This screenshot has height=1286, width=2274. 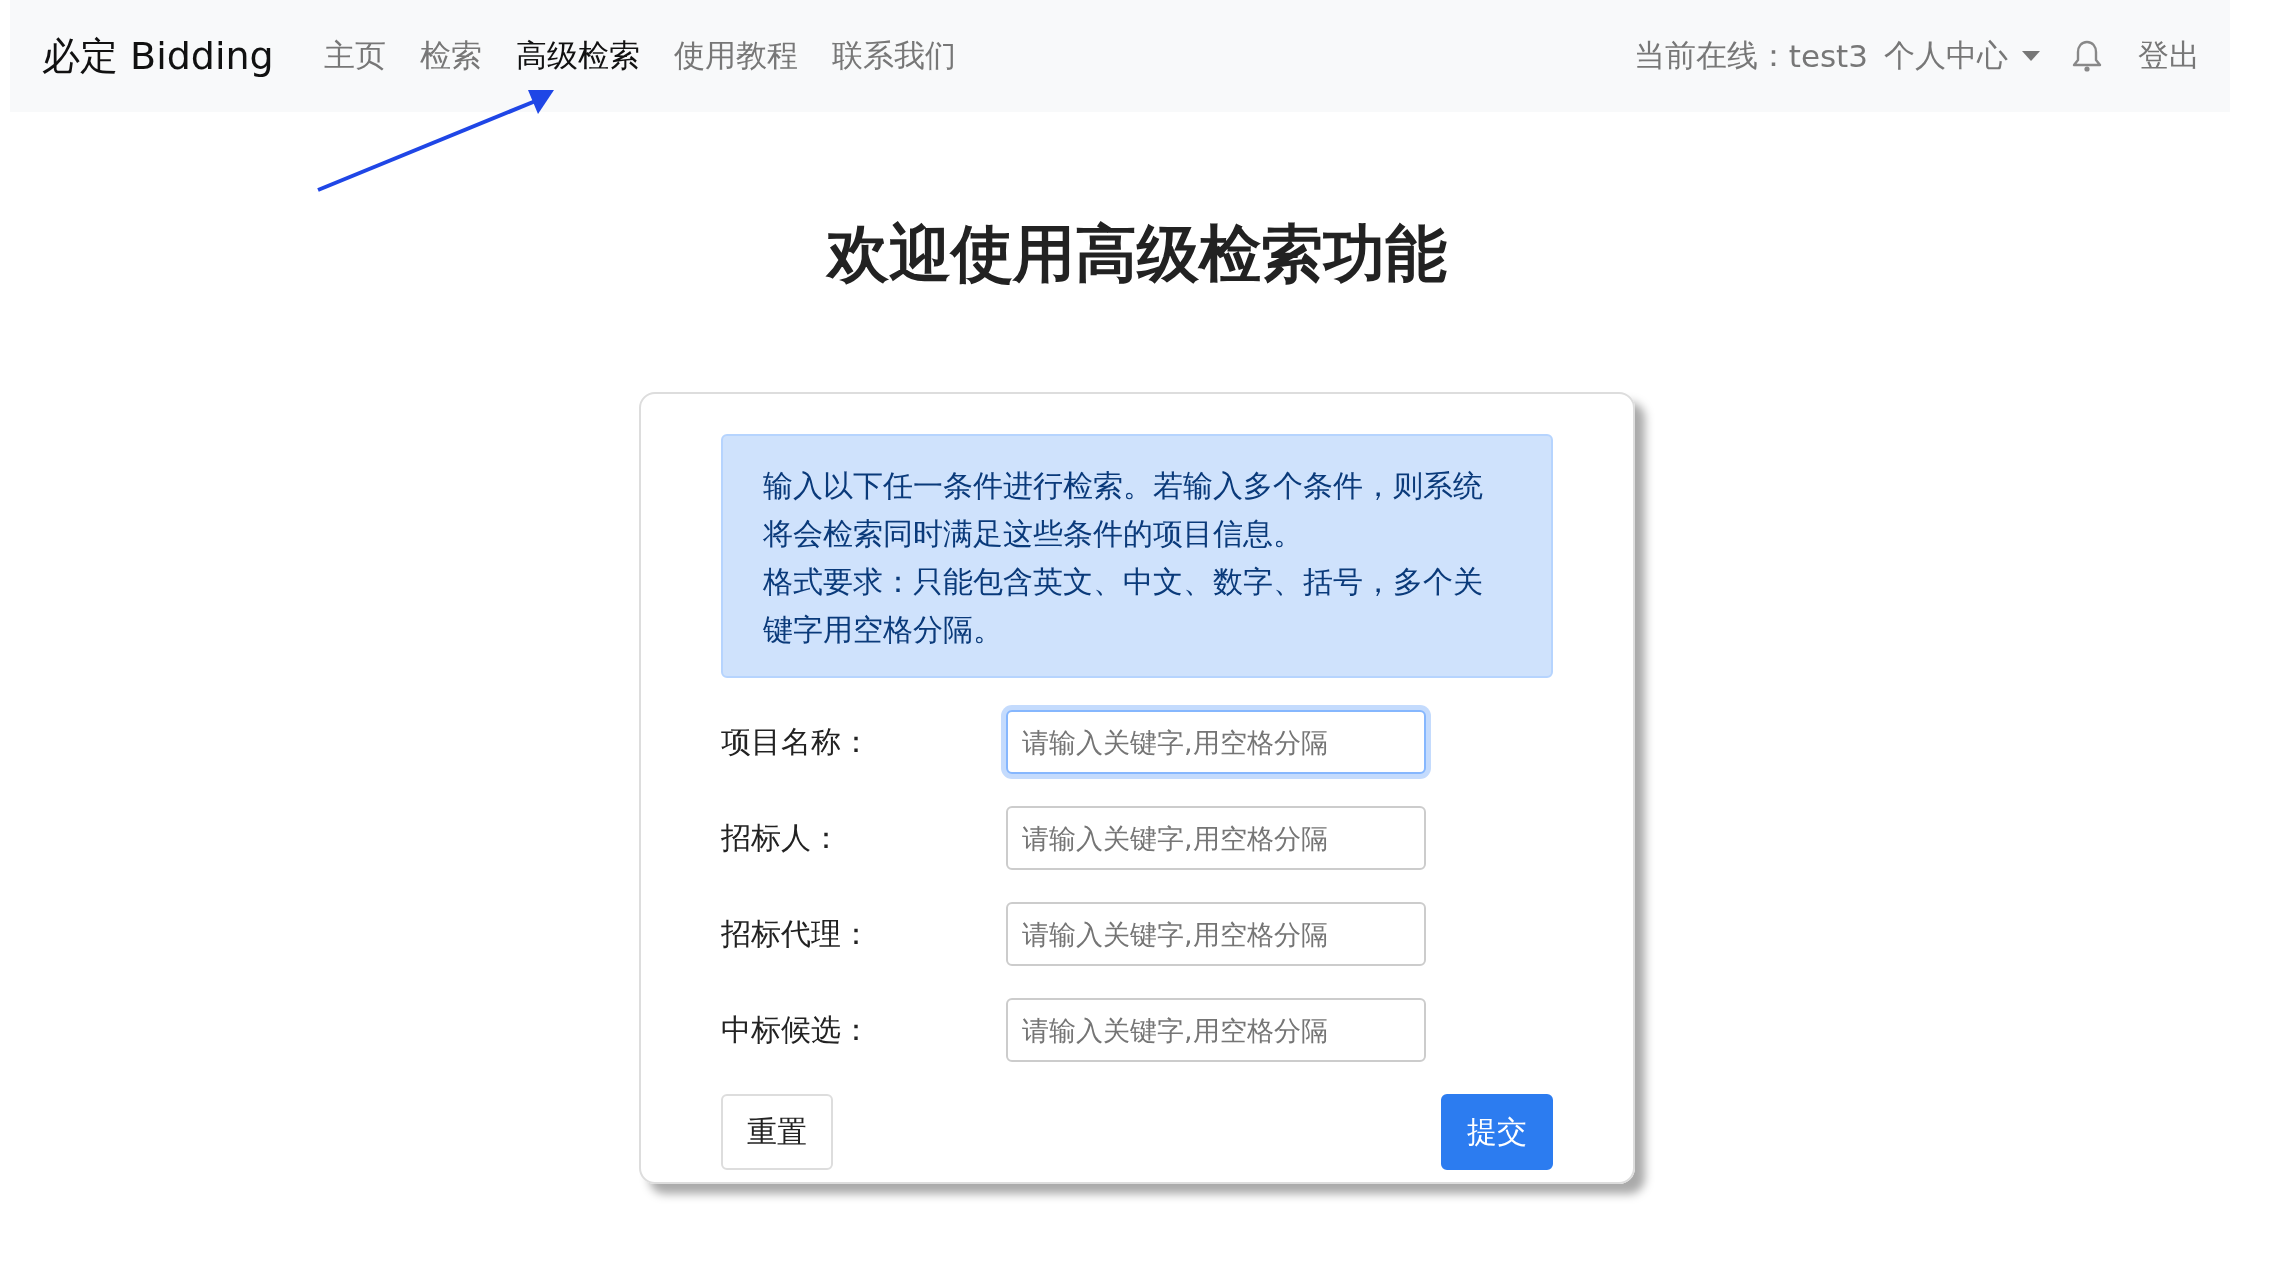 I want to click on field-label: 项目名称：, so click(x=796, y=741).